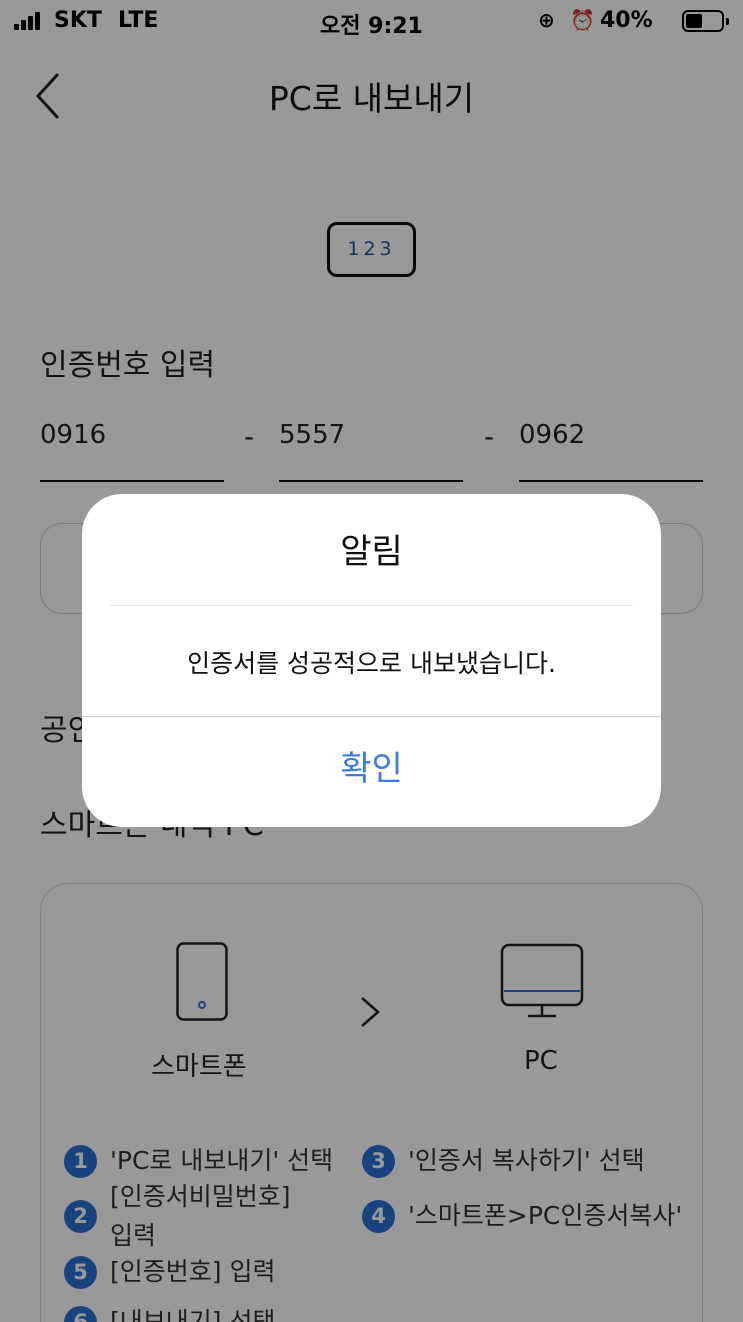 This screenshot has width=743, height=1322. Describe the element at coordinates (371, 552) in the screenshot. I see `dialog-title: 알림` at that location.